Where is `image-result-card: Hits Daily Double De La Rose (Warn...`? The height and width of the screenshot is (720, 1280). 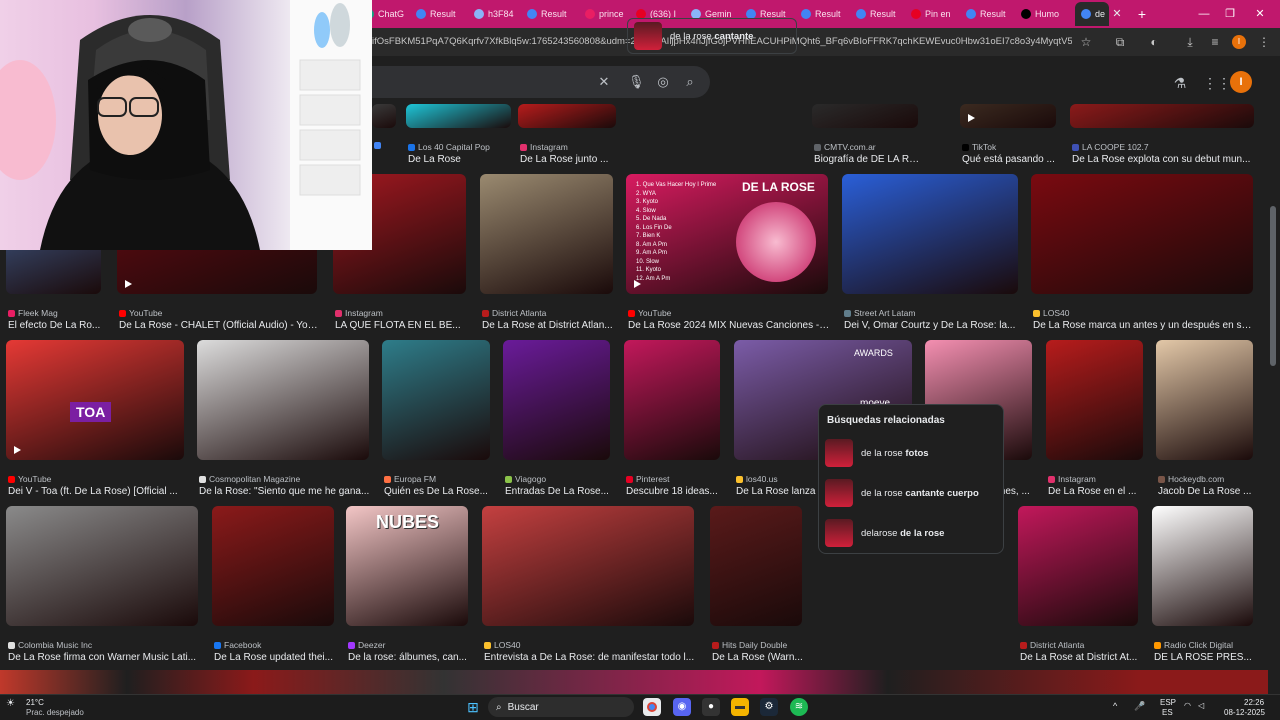
image-result-card: Hits Daily Double De La Rose (Warn... is located at coordinates (756, 584).